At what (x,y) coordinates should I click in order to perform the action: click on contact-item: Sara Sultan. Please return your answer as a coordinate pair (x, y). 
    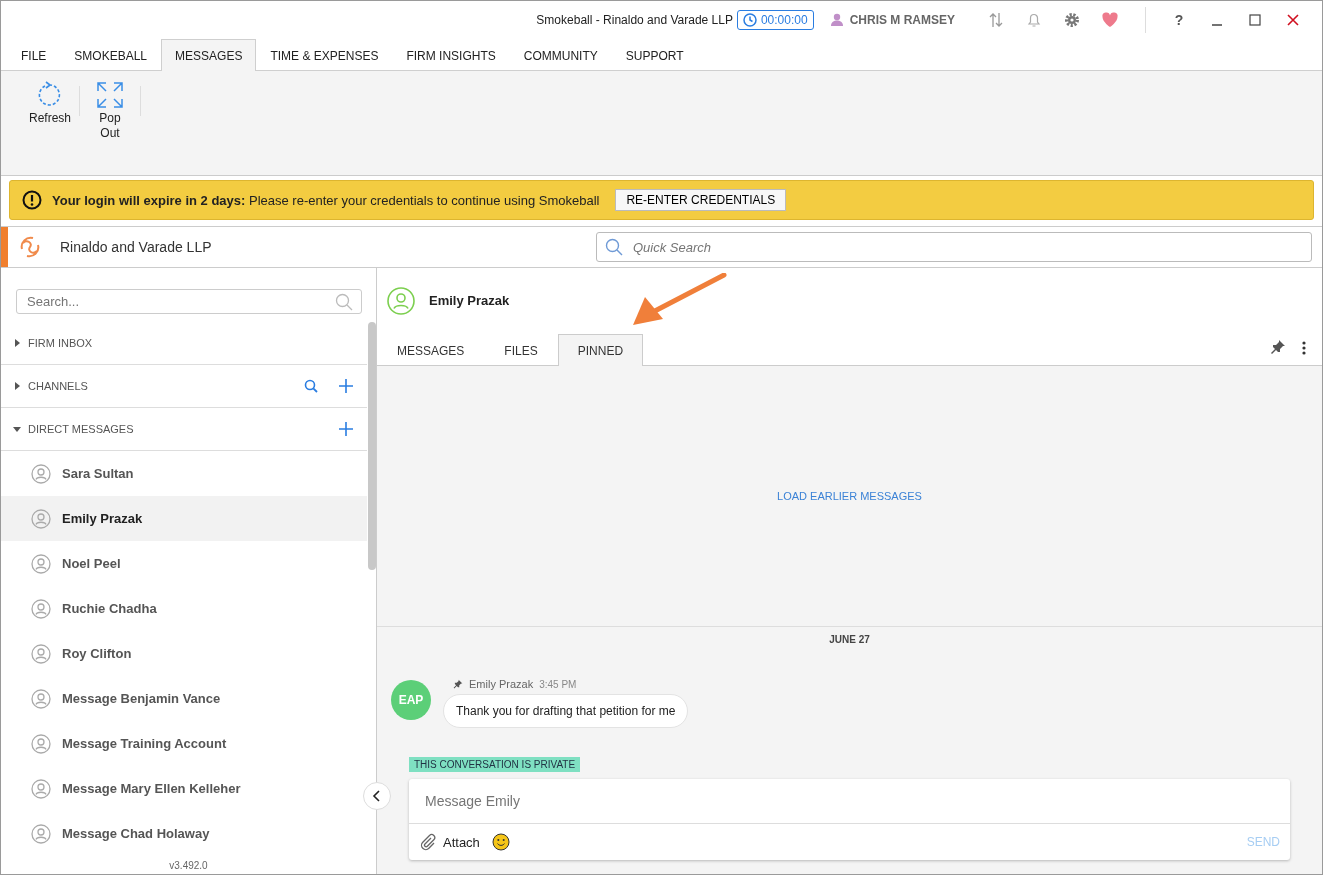
    Looking at the image, I should click on (184, 473).